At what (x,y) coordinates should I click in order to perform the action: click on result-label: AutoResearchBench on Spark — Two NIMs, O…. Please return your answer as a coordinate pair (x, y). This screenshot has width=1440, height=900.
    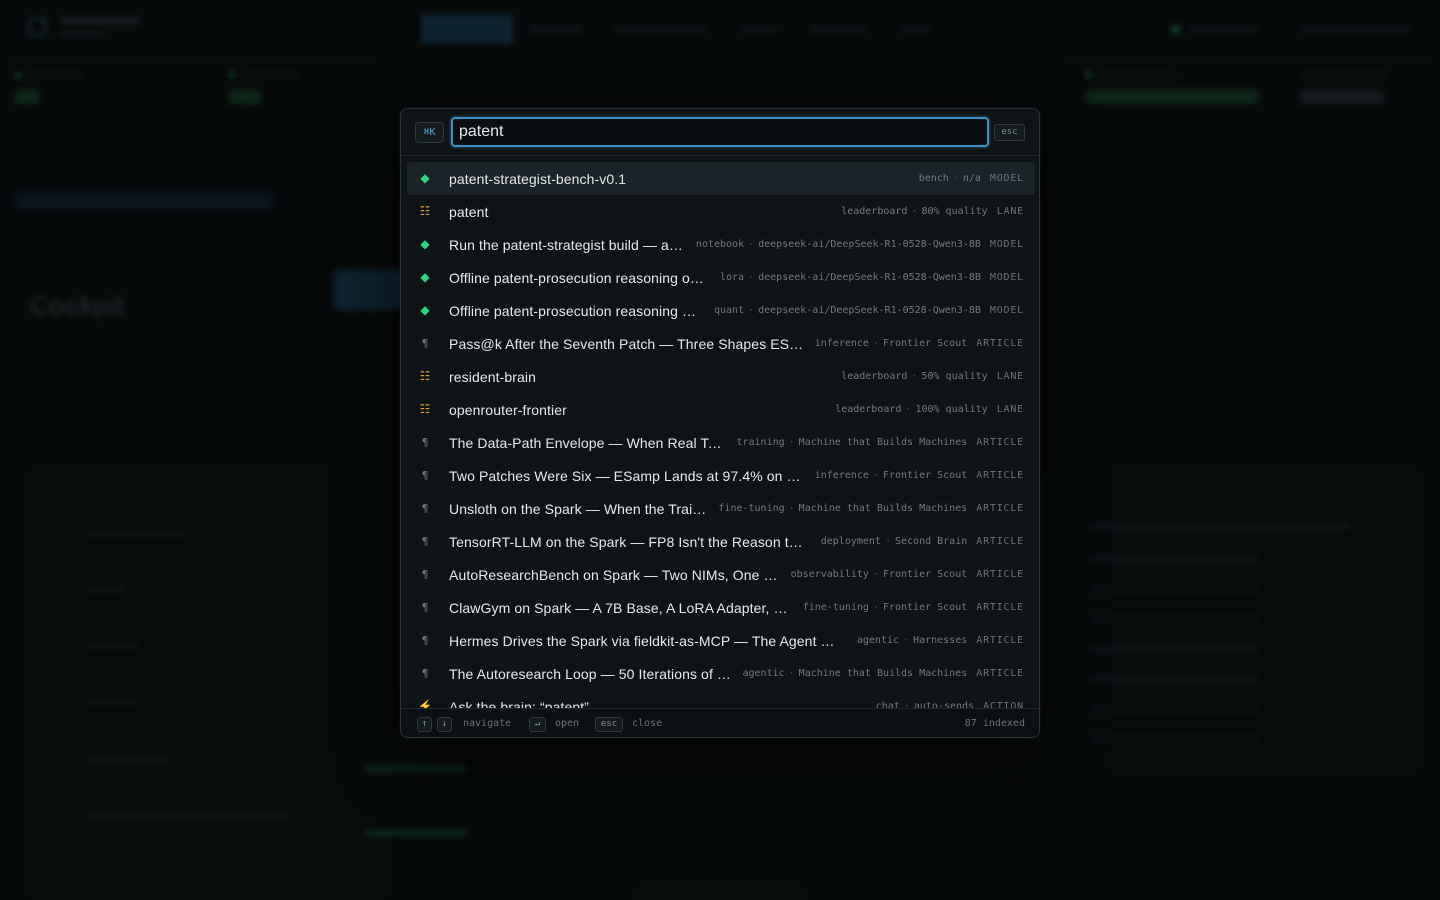
    Looking at the image, I should click on (613, 574).